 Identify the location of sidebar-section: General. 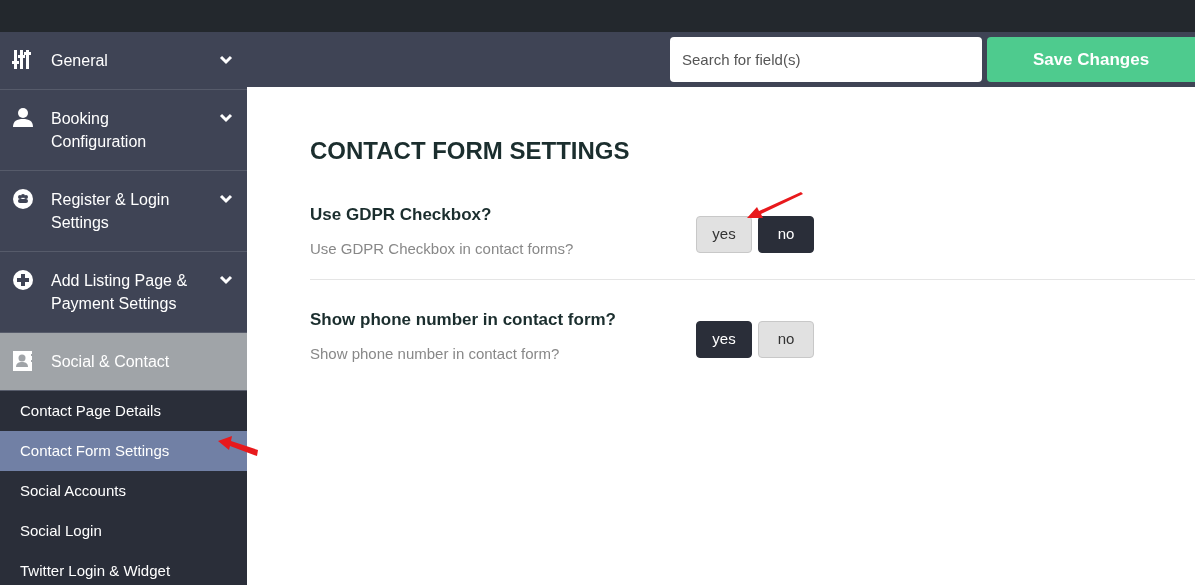
(123, 61).